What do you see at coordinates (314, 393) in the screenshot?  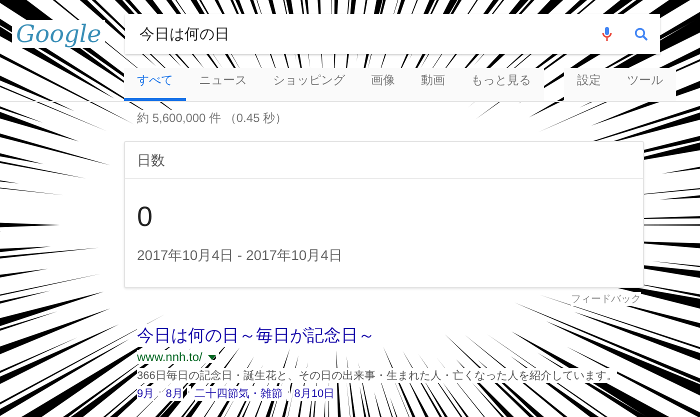 I see `sitelink: 8月10日` at bounding box center [314, 393].